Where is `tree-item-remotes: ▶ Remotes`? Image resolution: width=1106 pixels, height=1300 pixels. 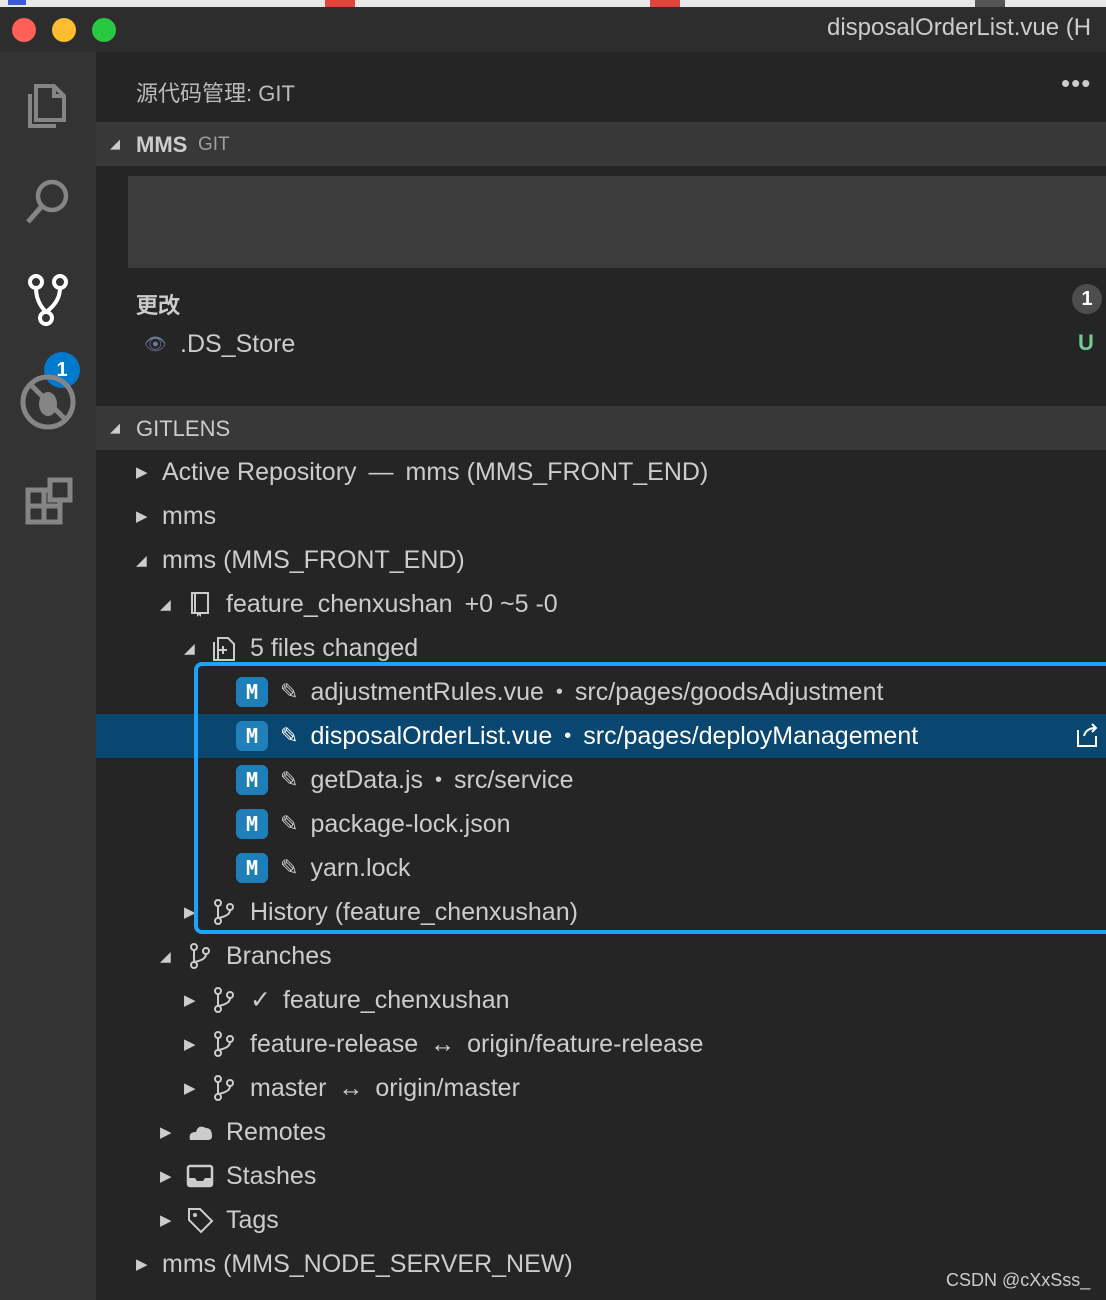
tree-item-remotes: ▶ Remotes is located at coordinates (601, 1132).